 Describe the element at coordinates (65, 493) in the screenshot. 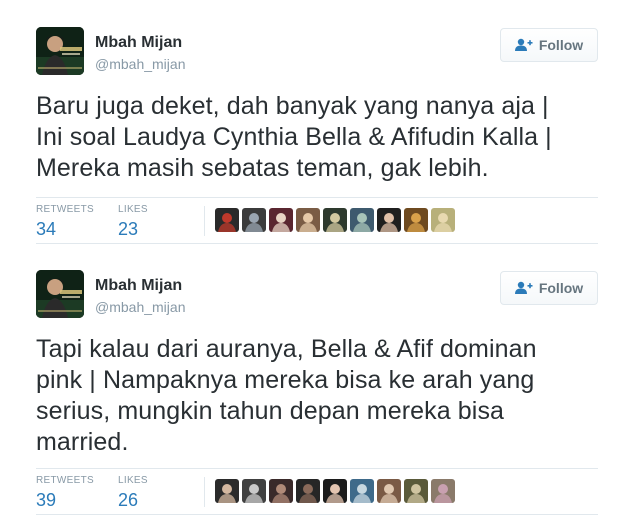

I see `retweets-stat: RETWEETS 39` at that location.